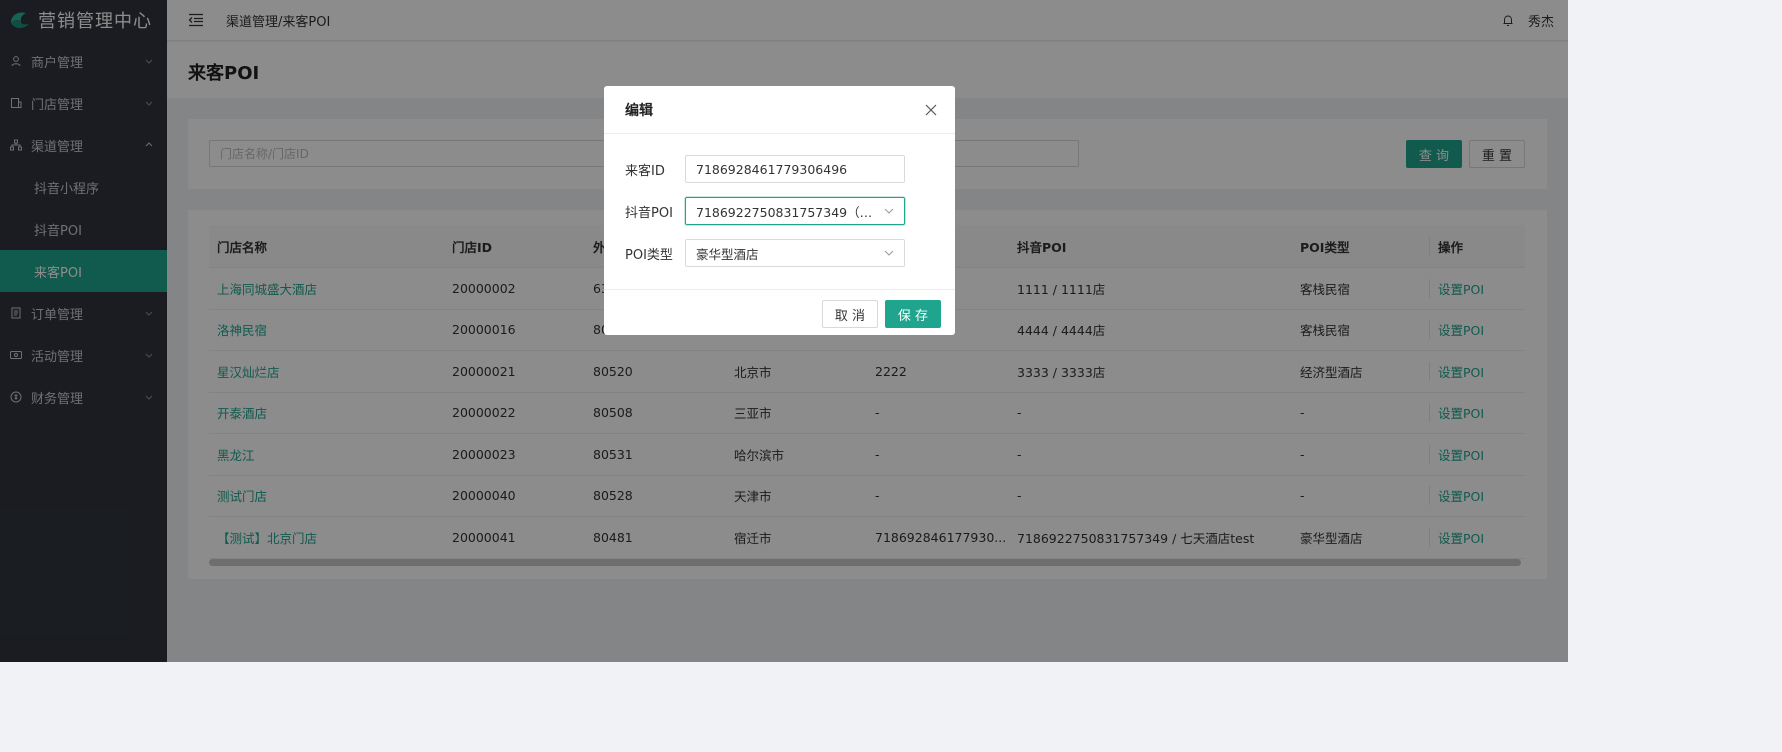 The width and height of the screenshot is (1782, 752). What do you see at coordinates (639, 110) in the screenshot?
I see `modal-title: 编辑` at bounding box center [639, 110].